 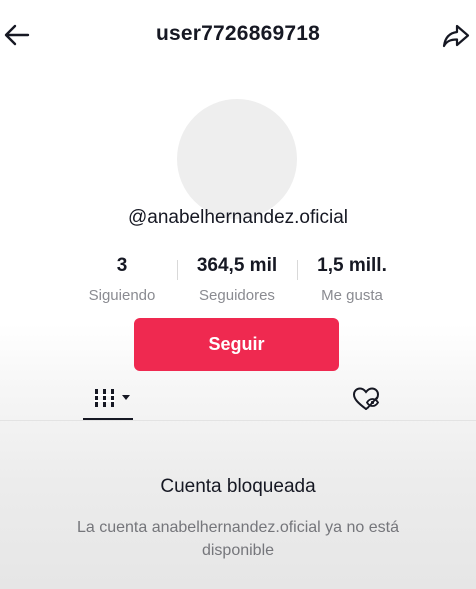 What do you see at coordinates (352, 295) in the screenshot?
I see `likes-label: Me gusta` at bounding box center [352, 295].